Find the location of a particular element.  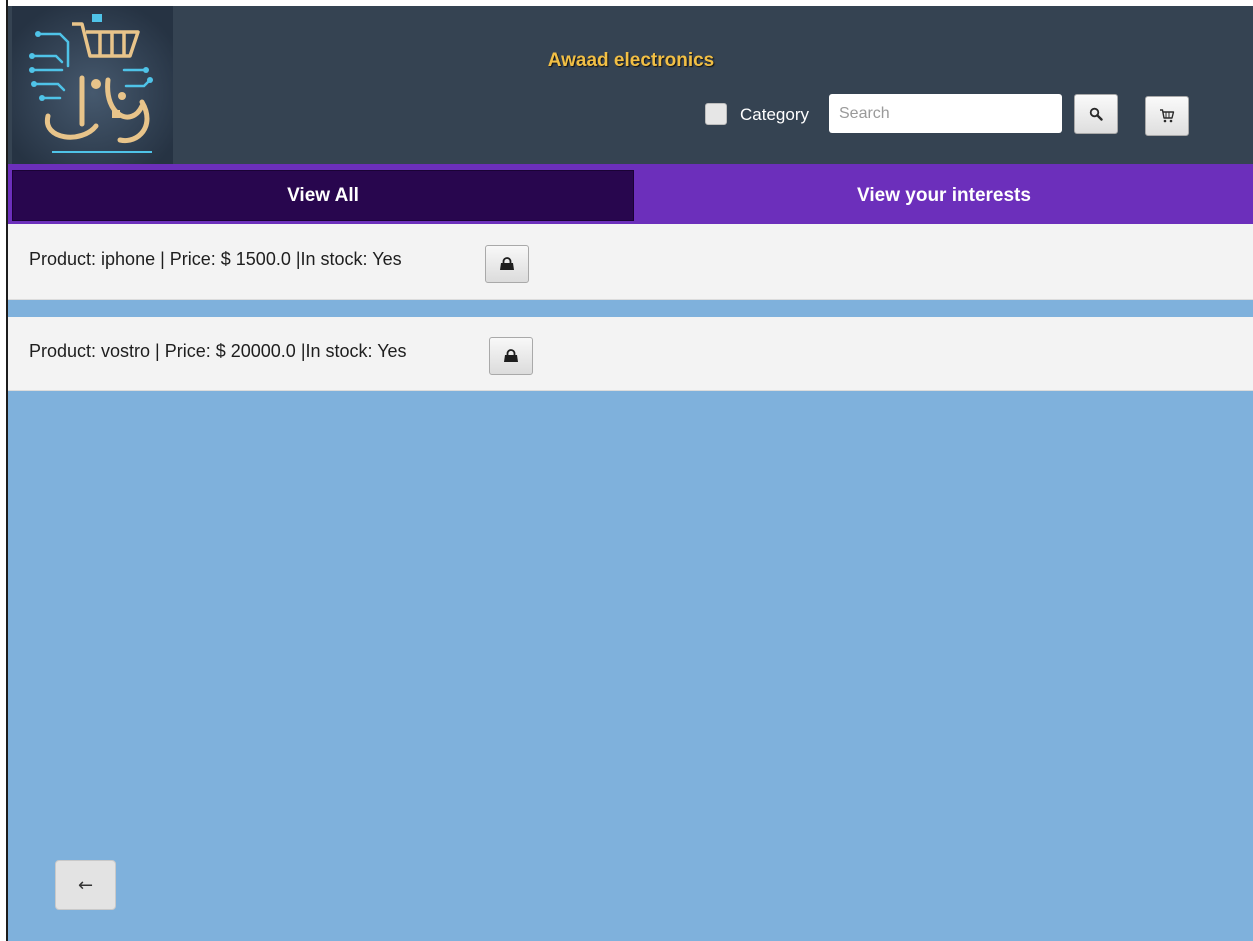

back-button: ← is located at coordinates (85, 885).